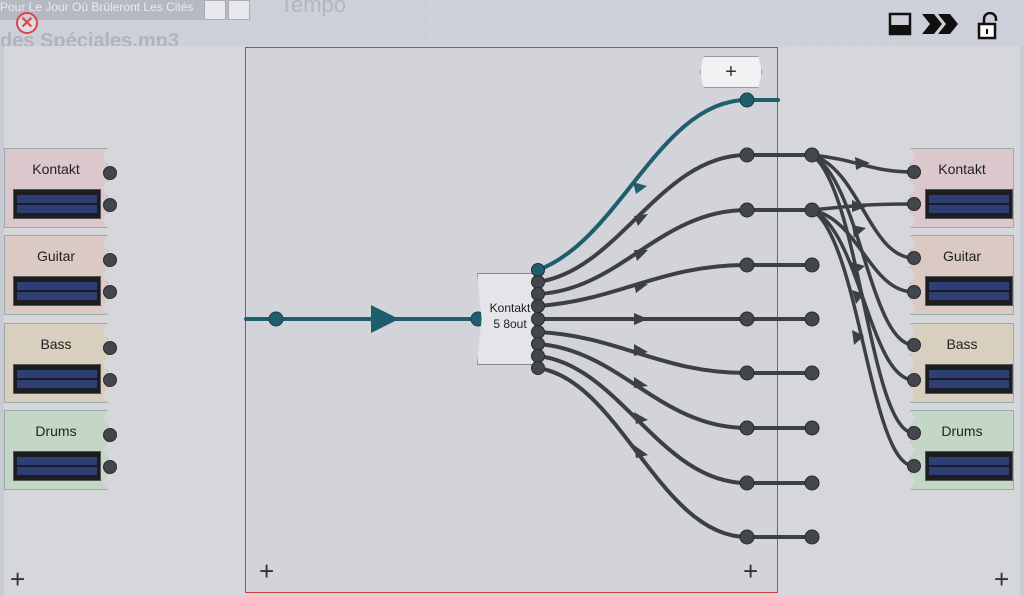  I want to click on add-output-button: +, so click(1001, 579).